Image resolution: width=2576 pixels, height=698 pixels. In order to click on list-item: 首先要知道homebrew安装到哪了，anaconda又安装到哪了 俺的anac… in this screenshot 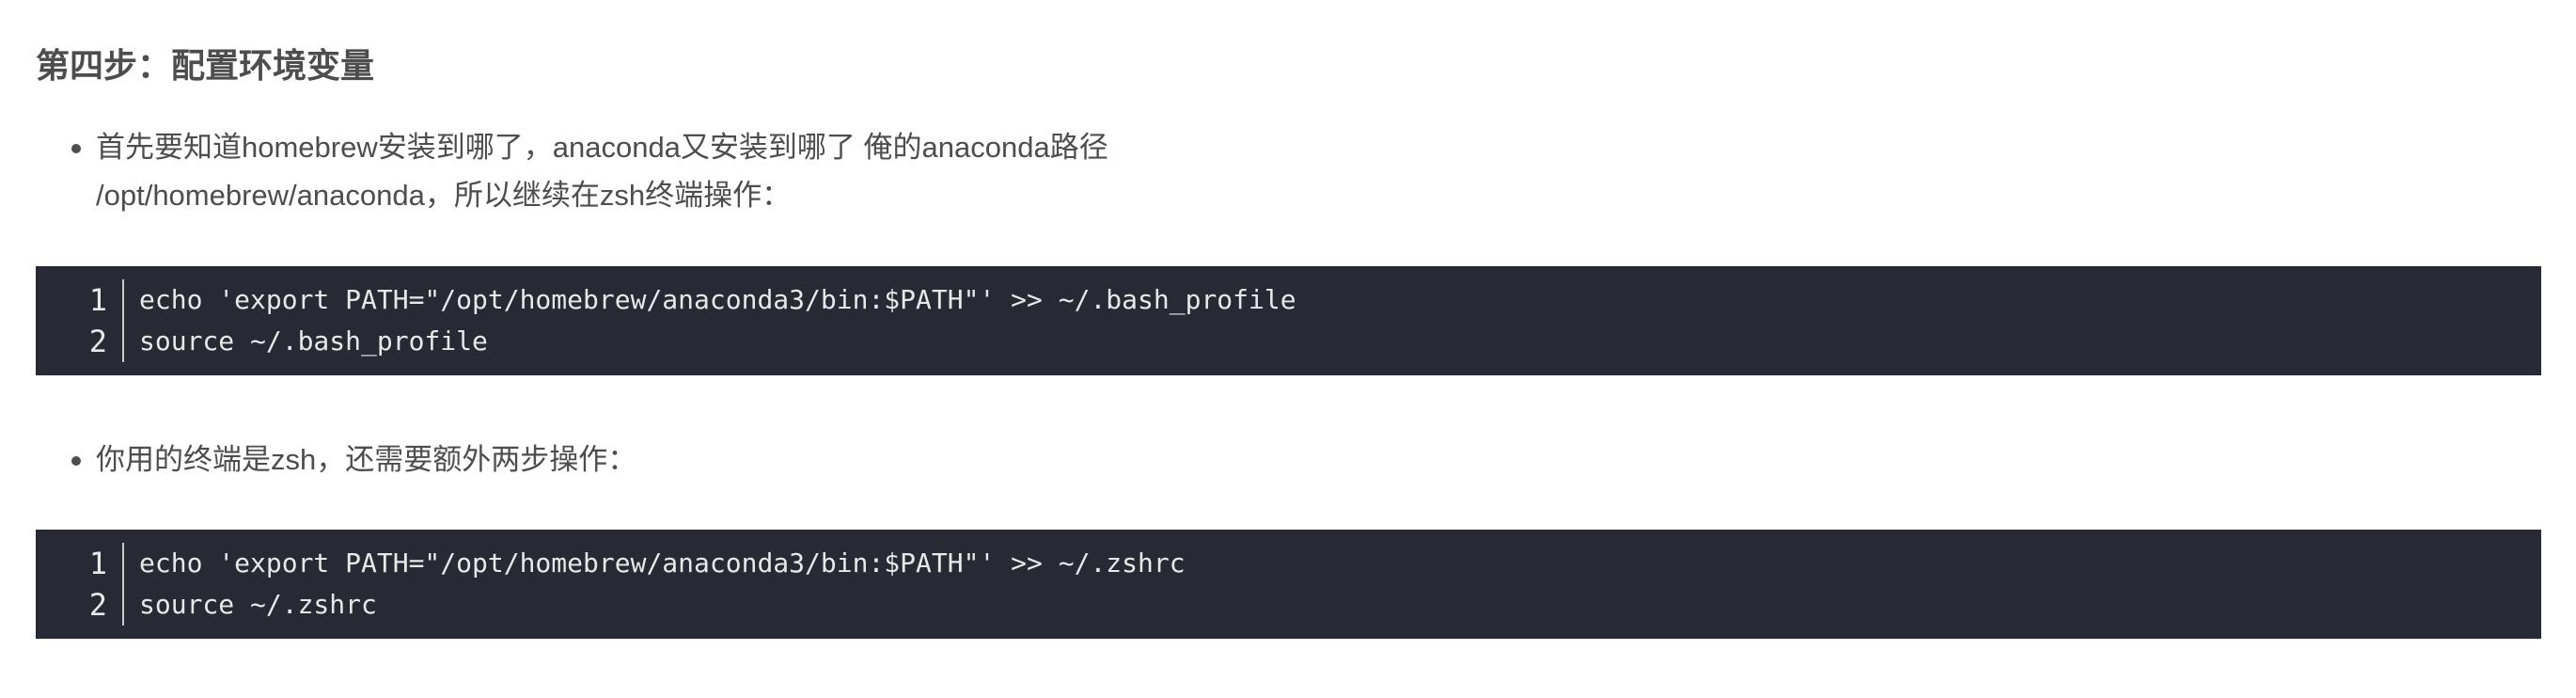, I will do `click(1289, 171)`.